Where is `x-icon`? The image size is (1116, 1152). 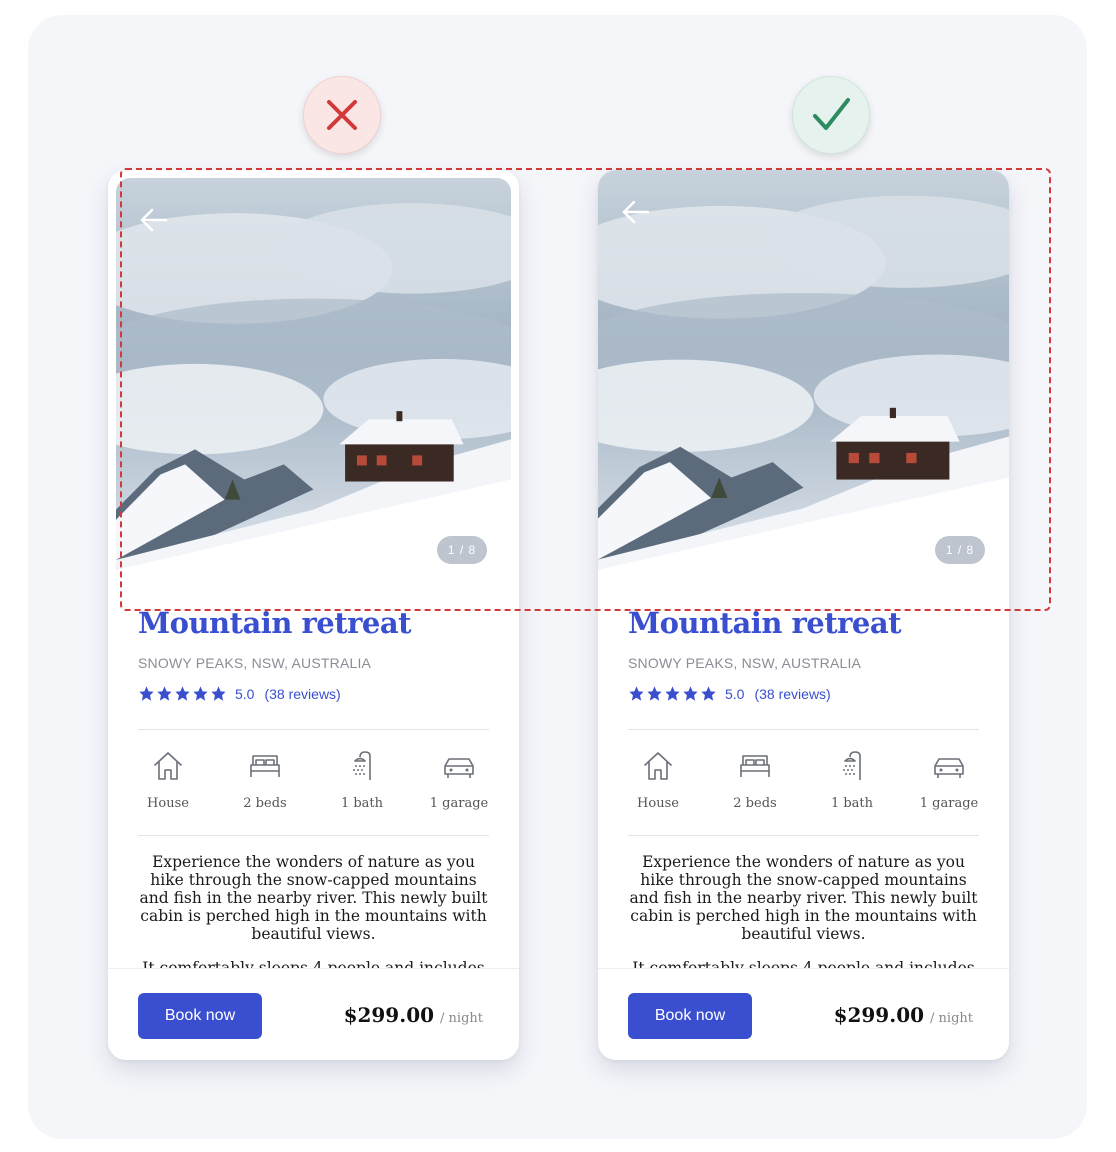
x-icon is located at coordinates (342, 115).